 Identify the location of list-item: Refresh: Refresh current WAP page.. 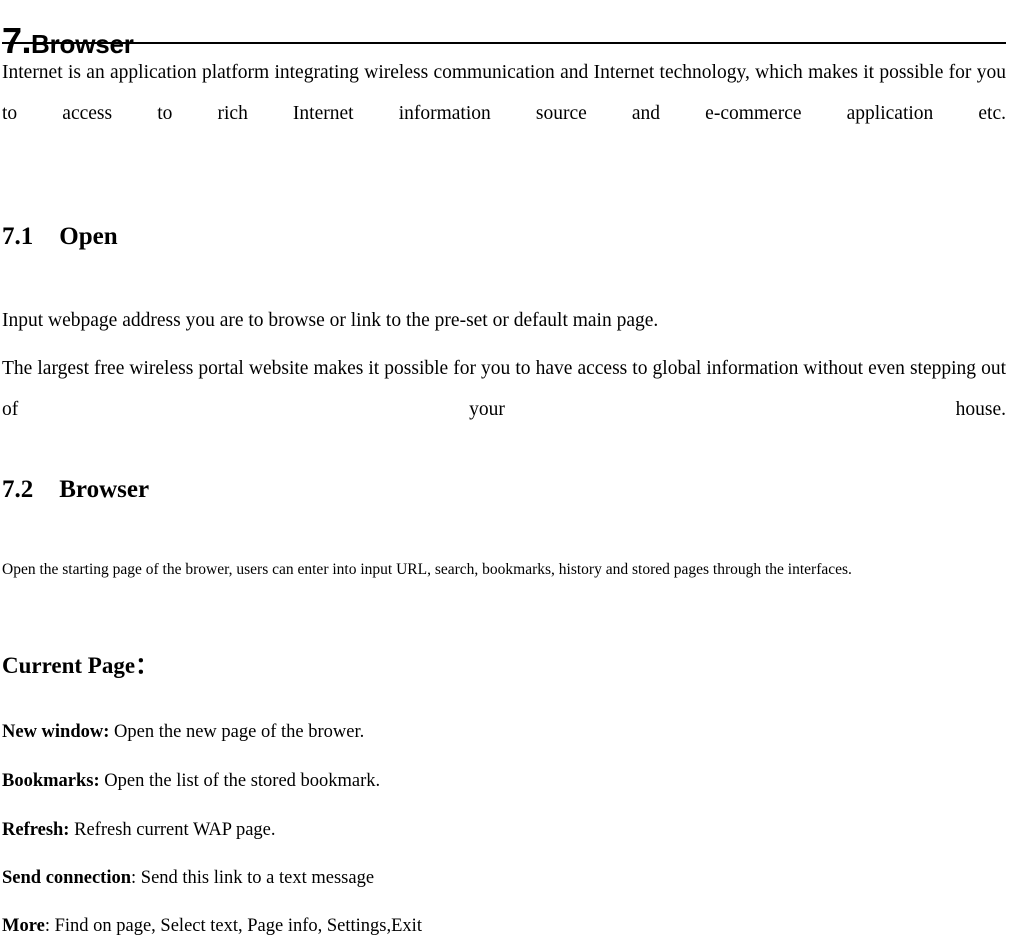
(504, 830).